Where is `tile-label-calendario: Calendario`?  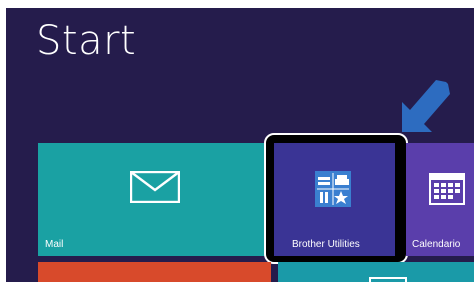
tile-label-calendario: Calendario is located at coordinates (436, 244).